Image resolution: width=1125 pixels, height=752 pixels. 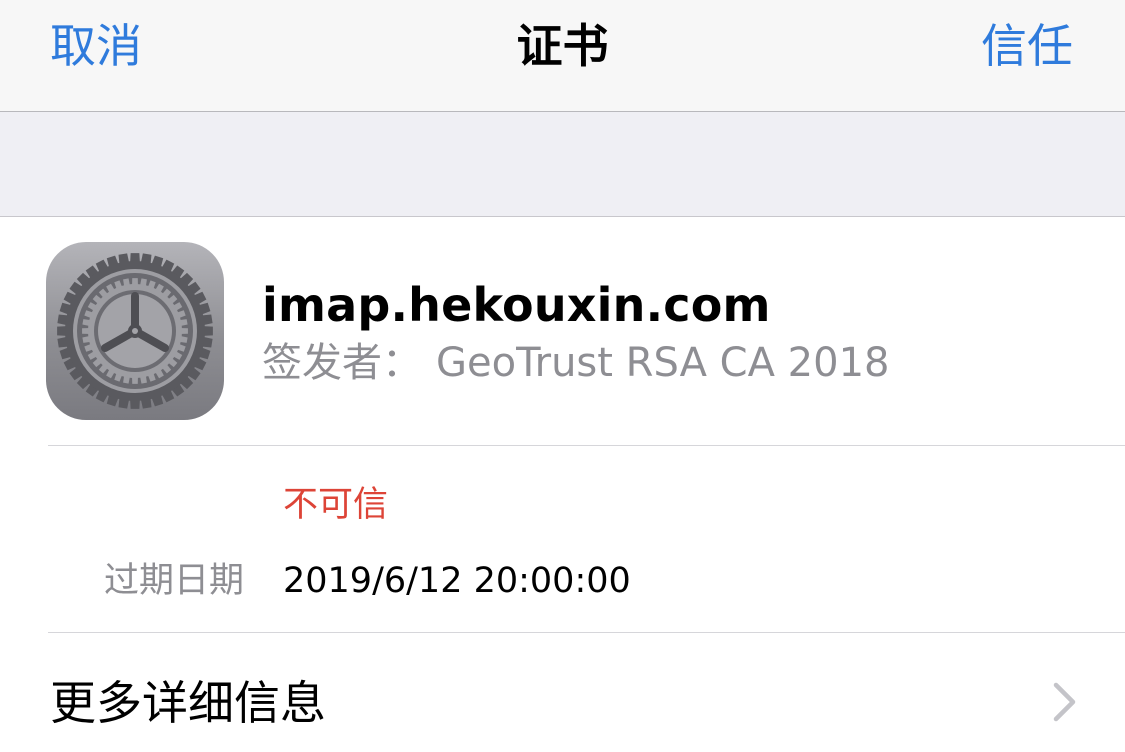 What do you see at coordinates (135, 331) in the screenshot?
I see `settings-gear-icon` at bounding box center [135, 331].